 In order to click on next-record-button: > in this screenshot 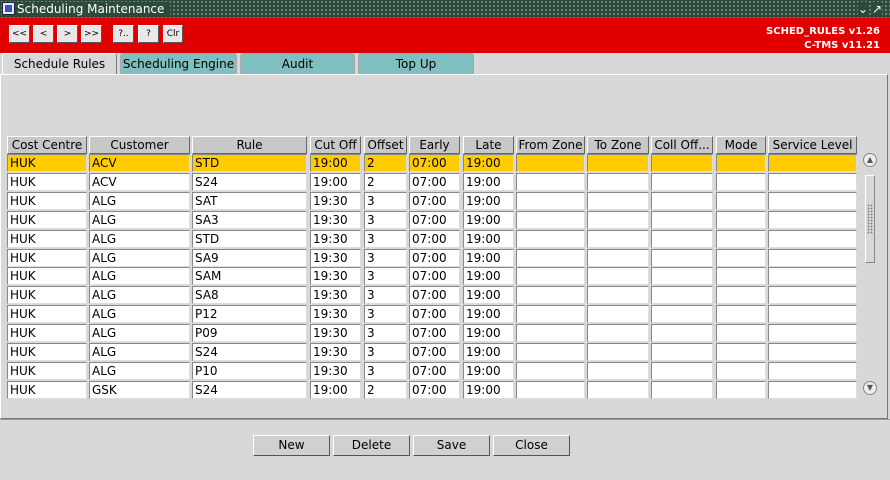, I will do `click(67, 34)`.